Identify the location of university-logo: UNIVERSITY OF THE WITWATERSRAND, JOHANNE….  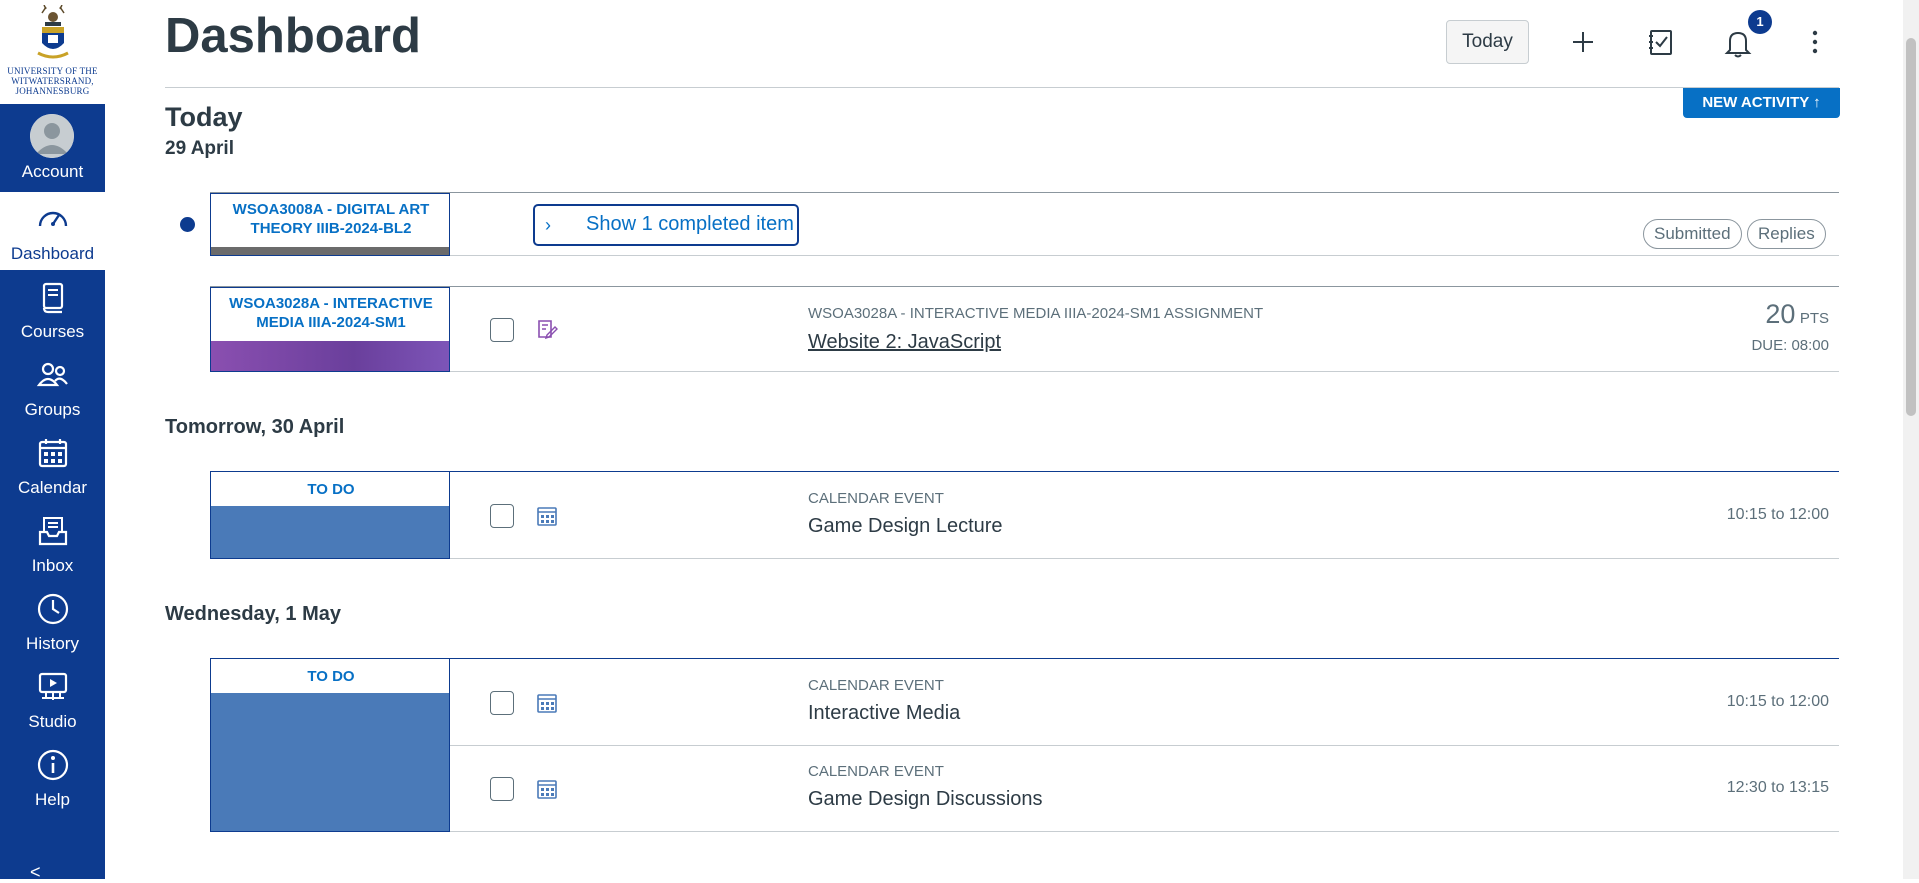
(52, 52).